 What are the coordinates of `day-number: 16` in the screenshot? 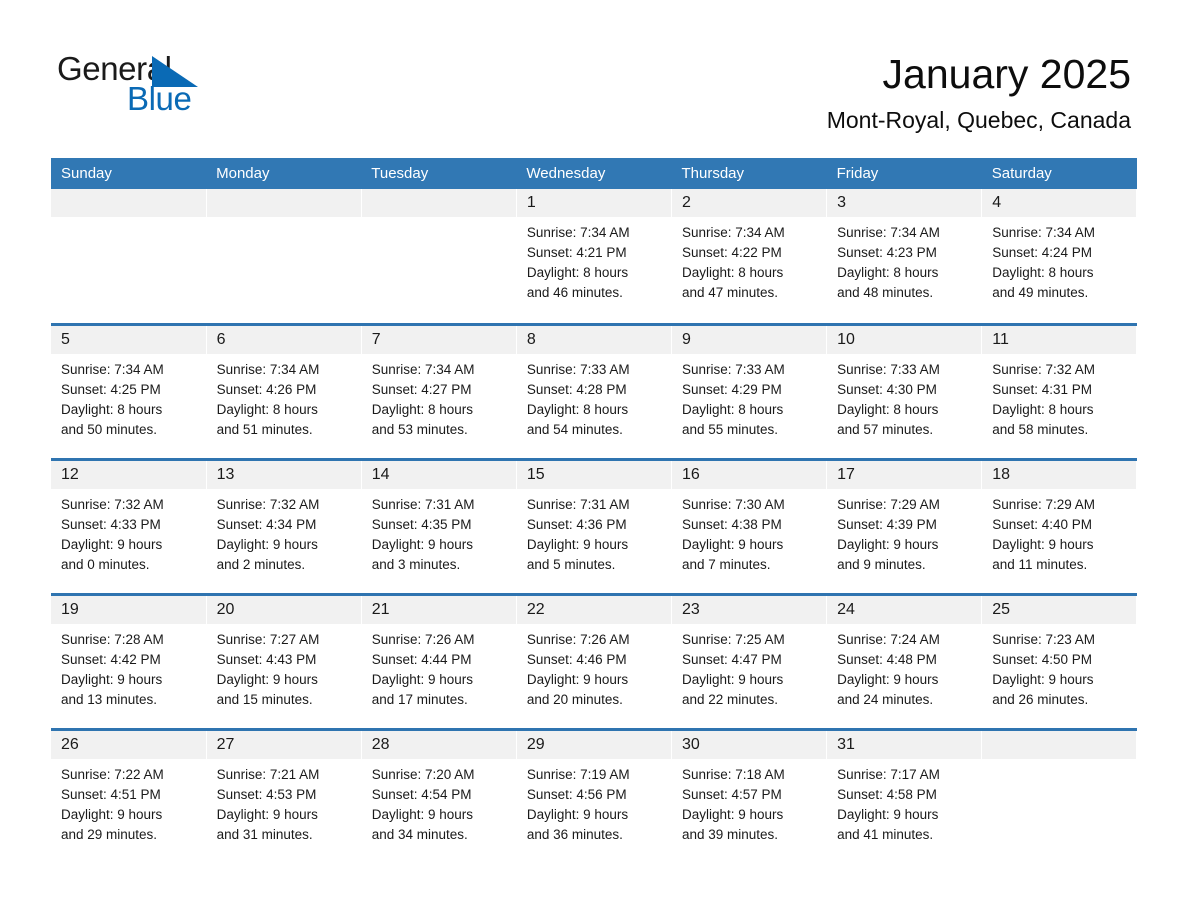 It's located at (749, 474).